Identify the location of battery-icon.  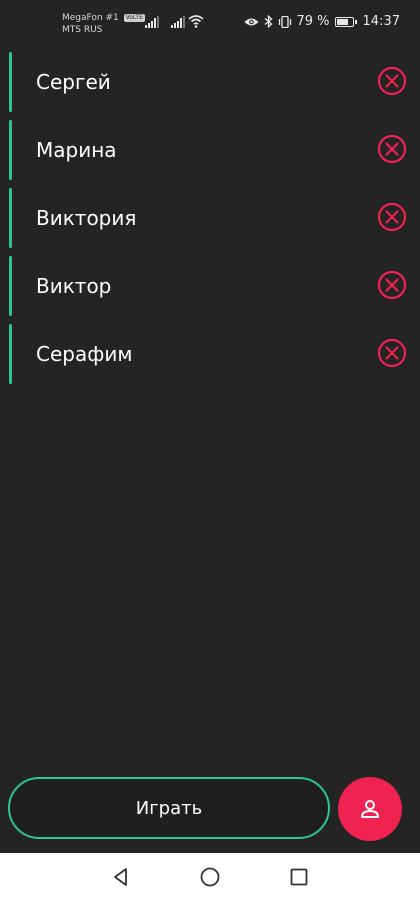
(345, 21).